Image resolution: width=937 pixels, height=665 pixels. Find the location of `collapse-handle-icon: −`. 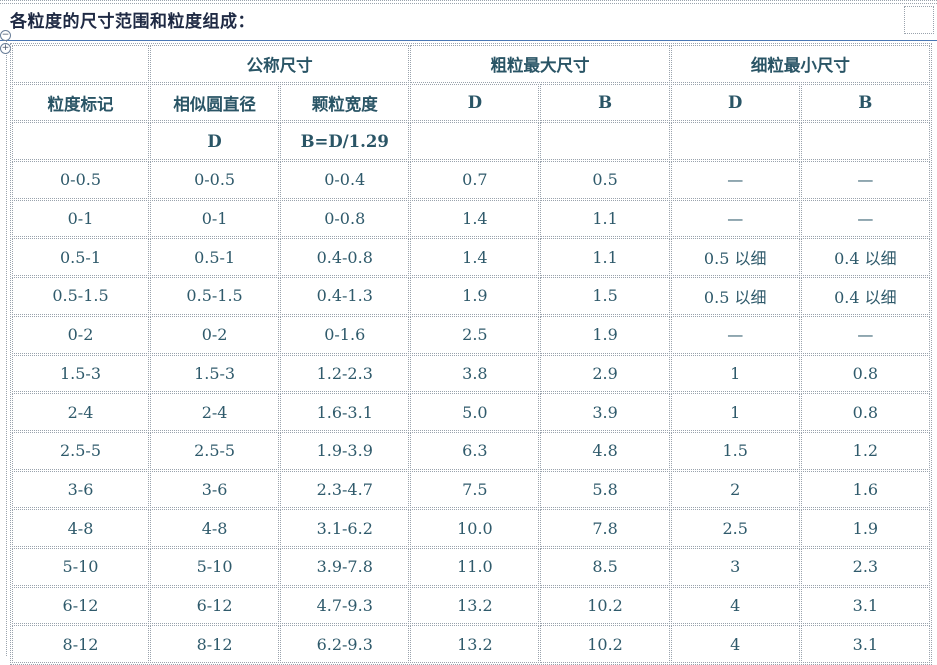

collapse-handle-icon: − is located at coordinates (5, 35).